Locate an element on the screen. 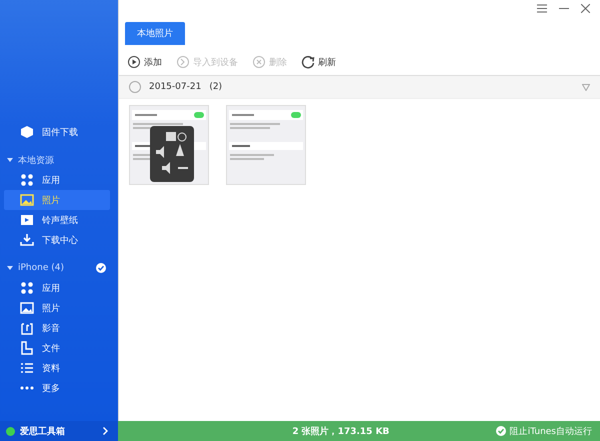 This screenshot has height=441, width=600. section-header: 本地资源 is located at coordinates (59, 160).